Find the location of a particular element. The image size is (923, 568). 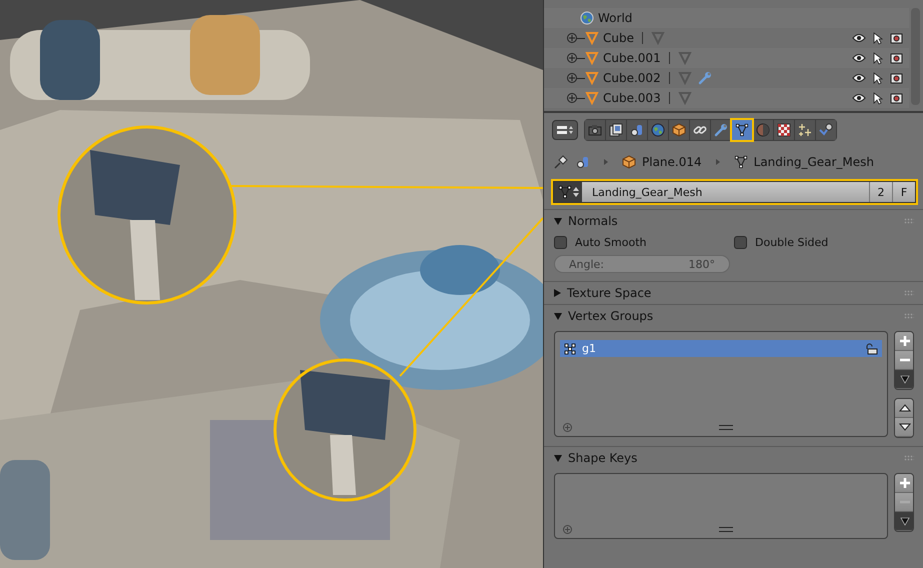

breadcrumb-item: Plane.014 is located at coordinates (672, 162).